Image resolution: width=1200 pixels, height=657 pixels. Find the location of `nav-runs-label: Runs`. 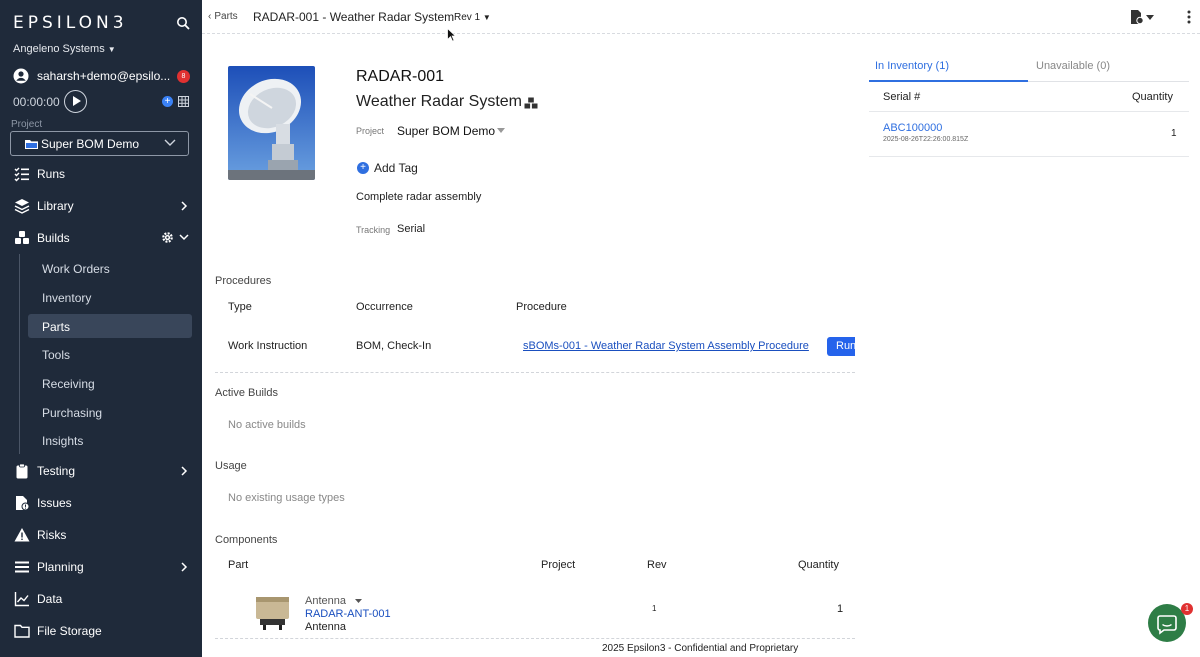

nav-runs-label: Runs is located at coordinates (51, 174).